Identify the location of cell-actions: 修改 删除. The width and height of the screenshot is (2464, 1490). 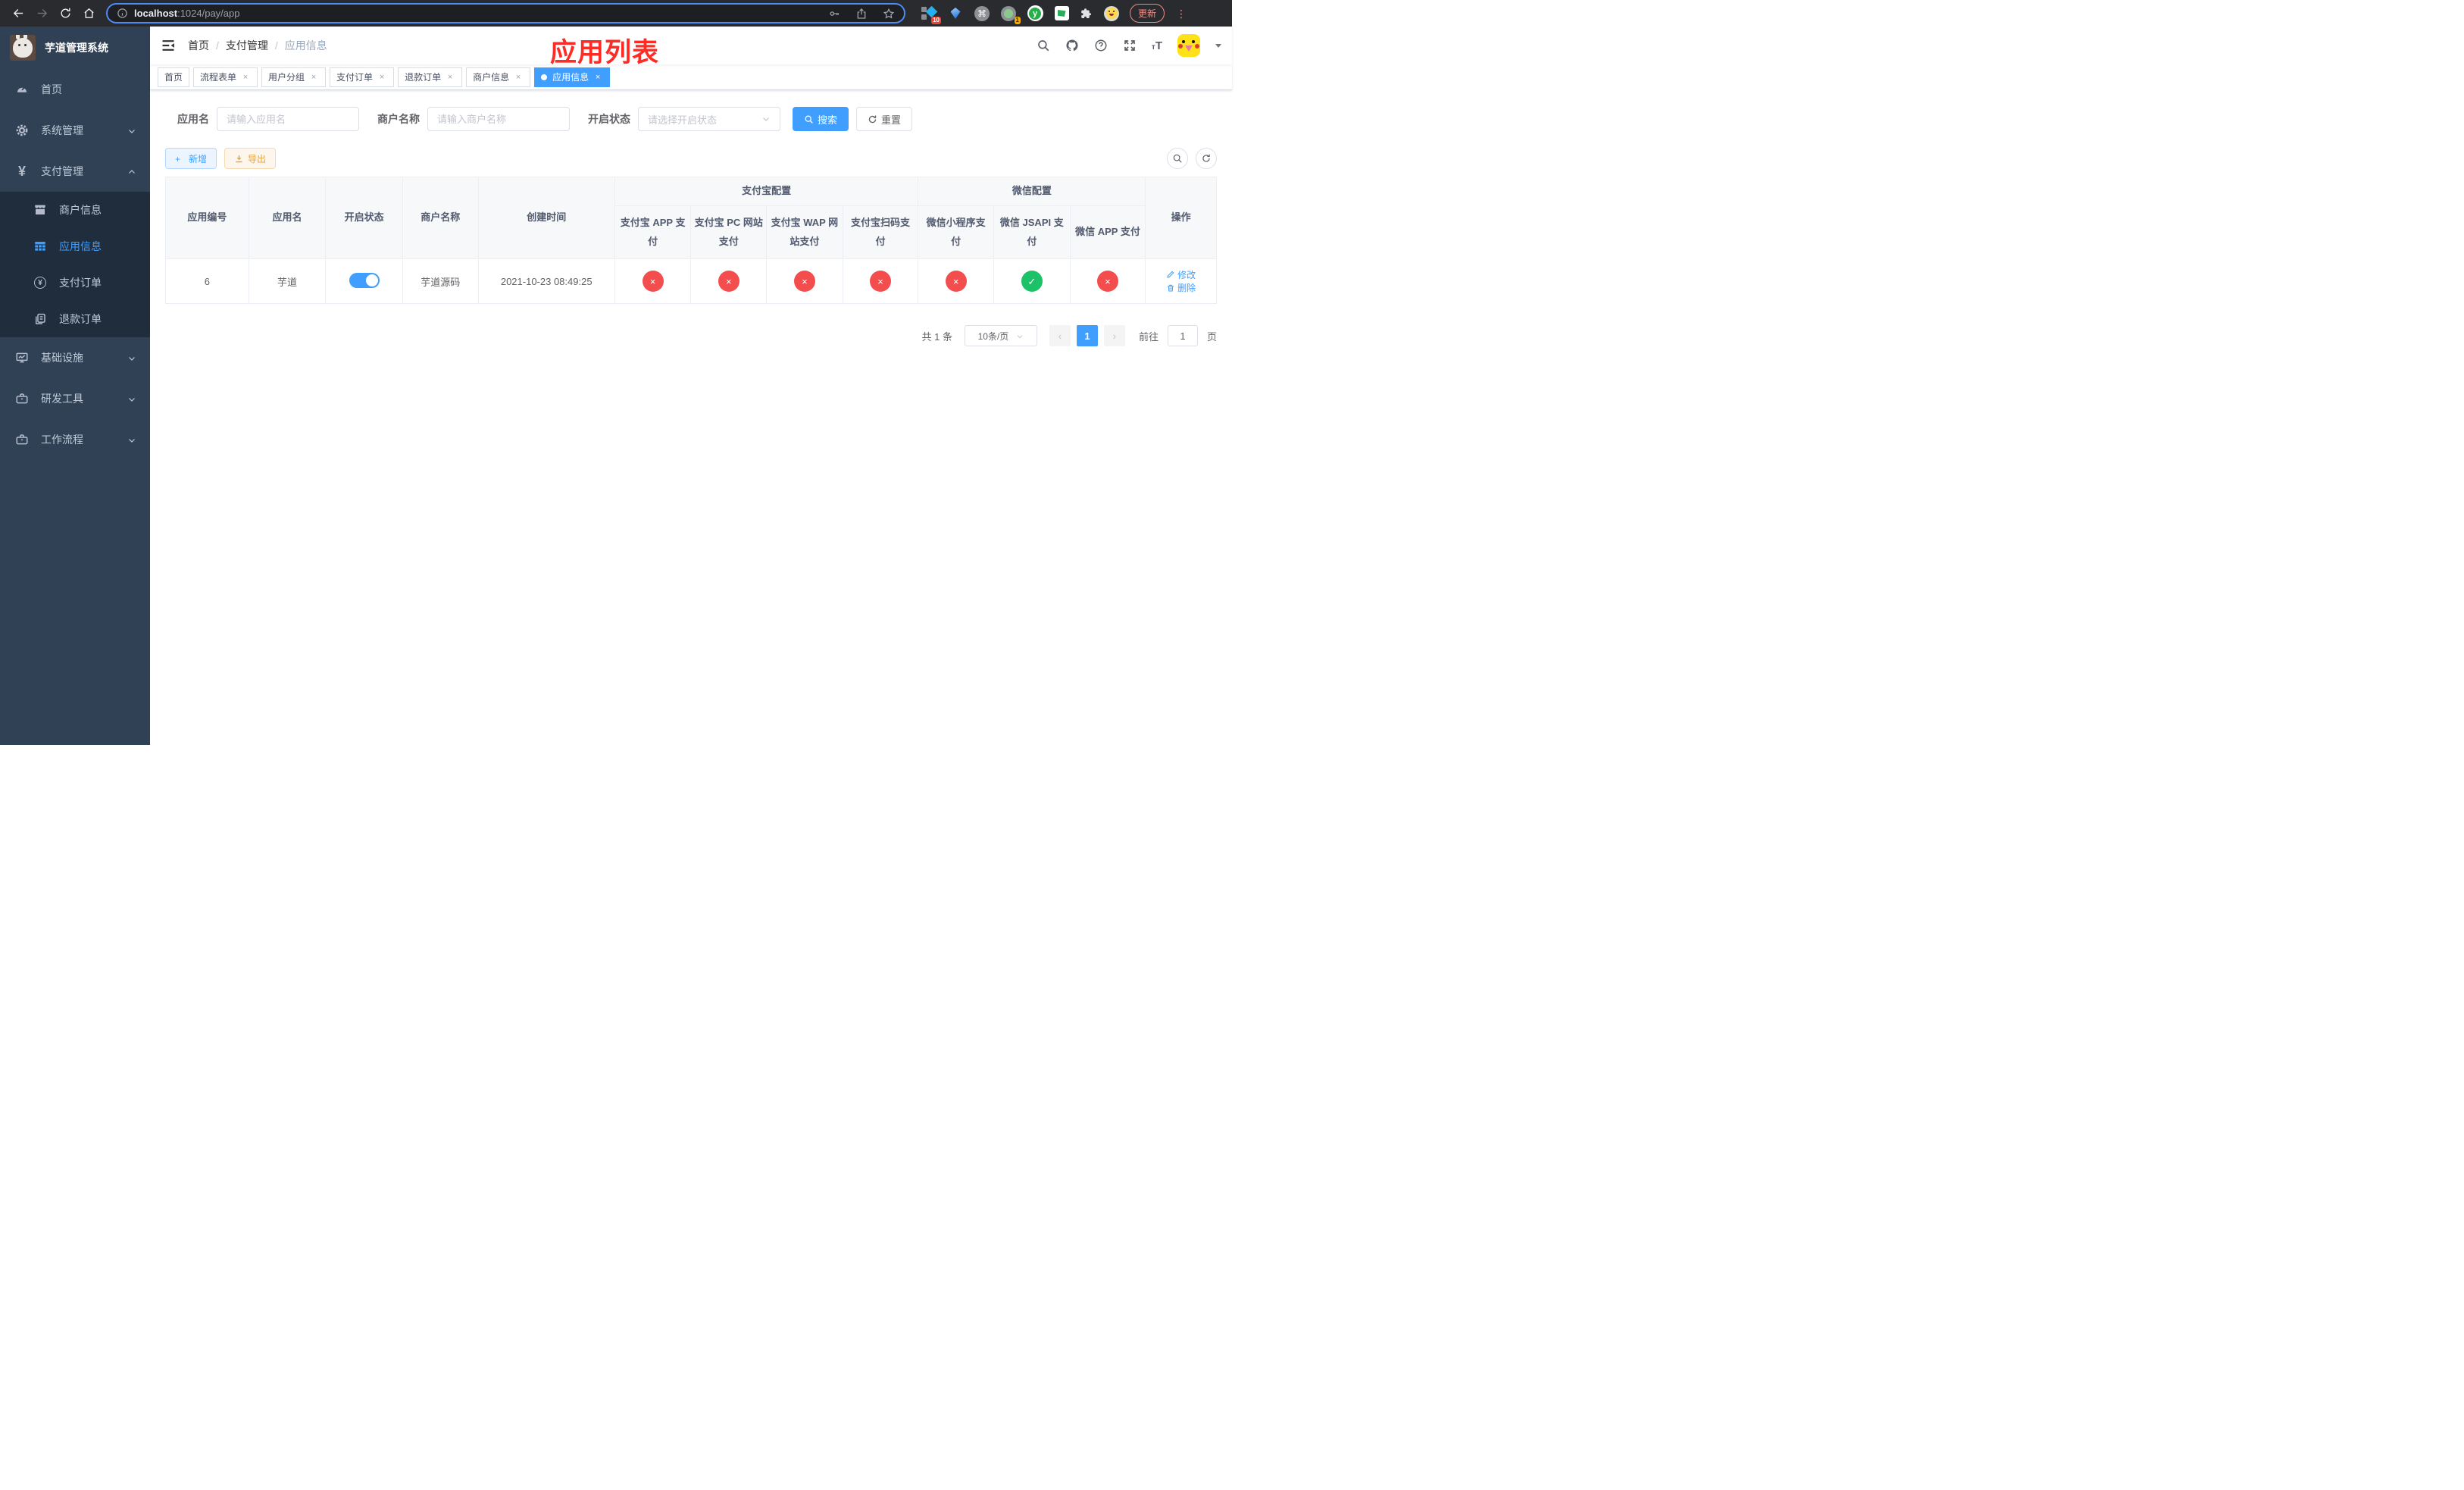
(1181, 281).